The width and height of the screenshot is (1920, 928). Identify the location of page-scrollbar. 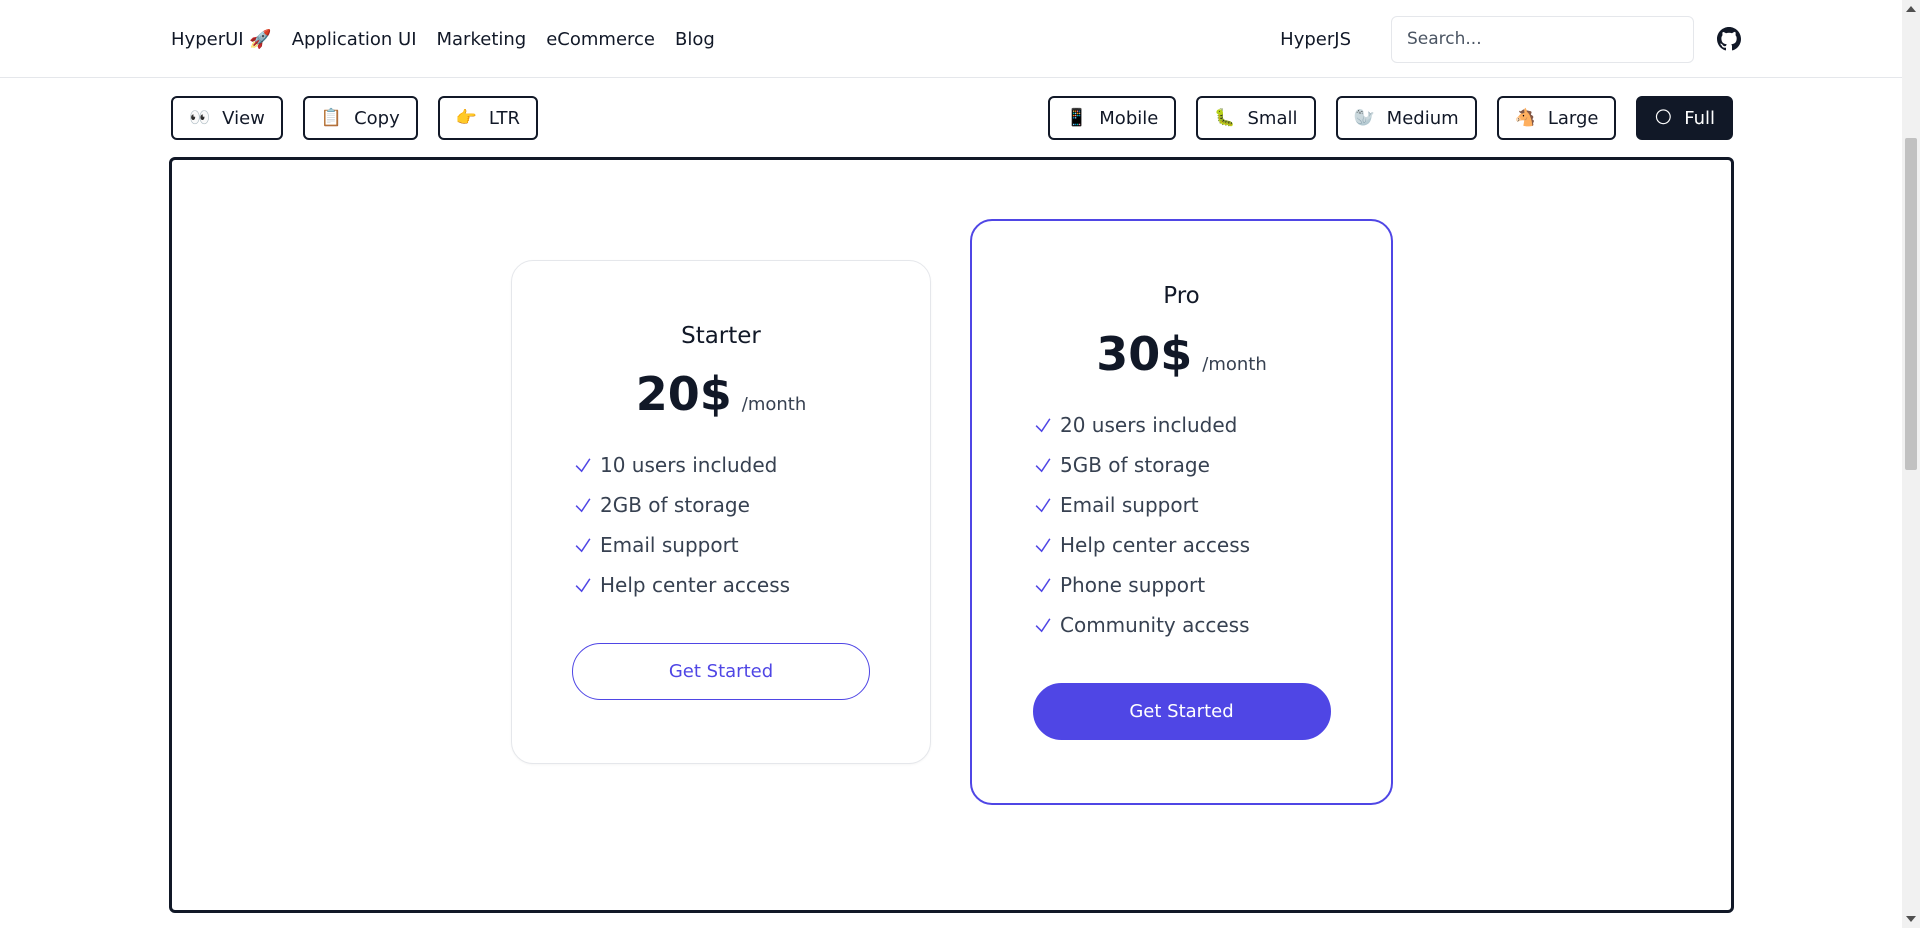
(1911, 464).